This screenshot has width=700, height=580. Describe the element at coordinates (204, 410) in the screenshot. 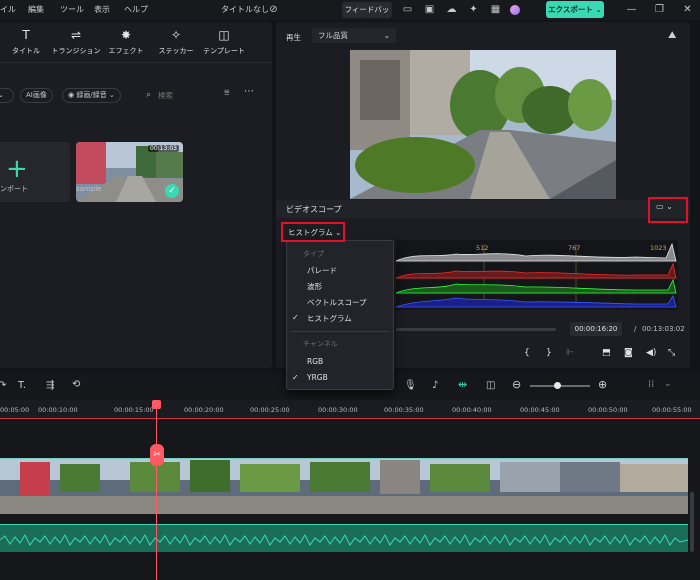

I see `ruler-label: 00:00:20:00` at that location.